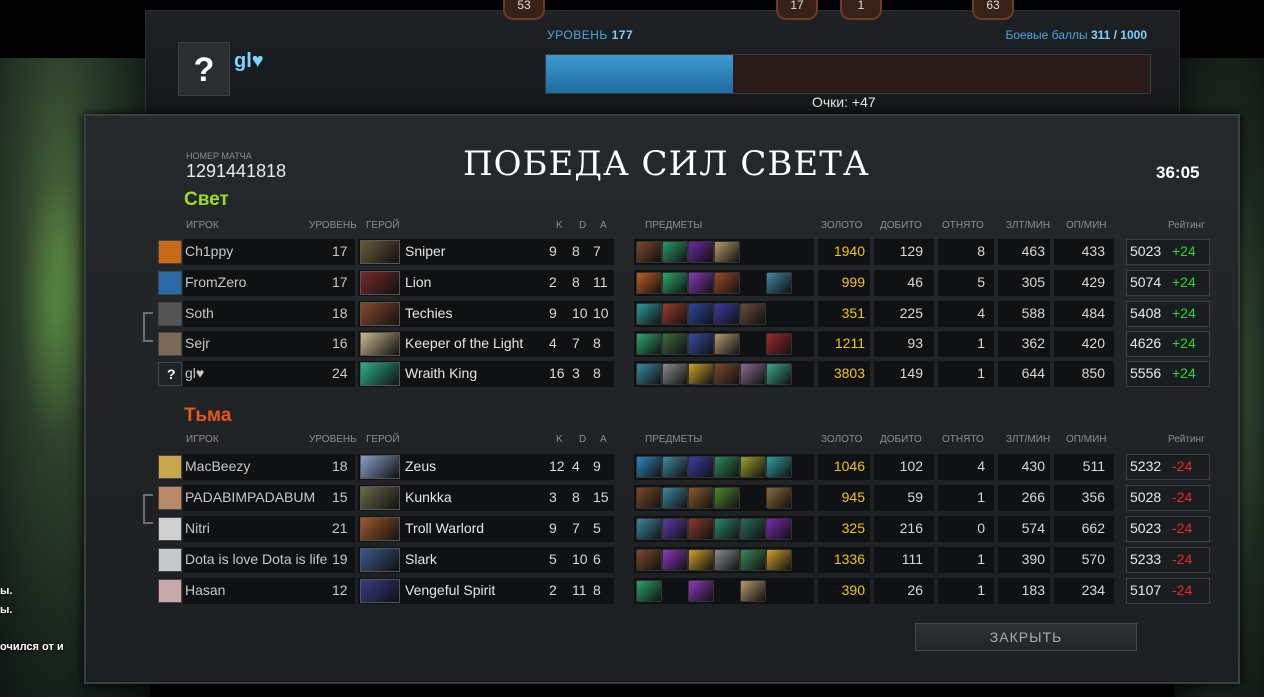 This screenshot has width=1264, height=697. I want to click on avatar-question-mark: ?, so click(171, 374).